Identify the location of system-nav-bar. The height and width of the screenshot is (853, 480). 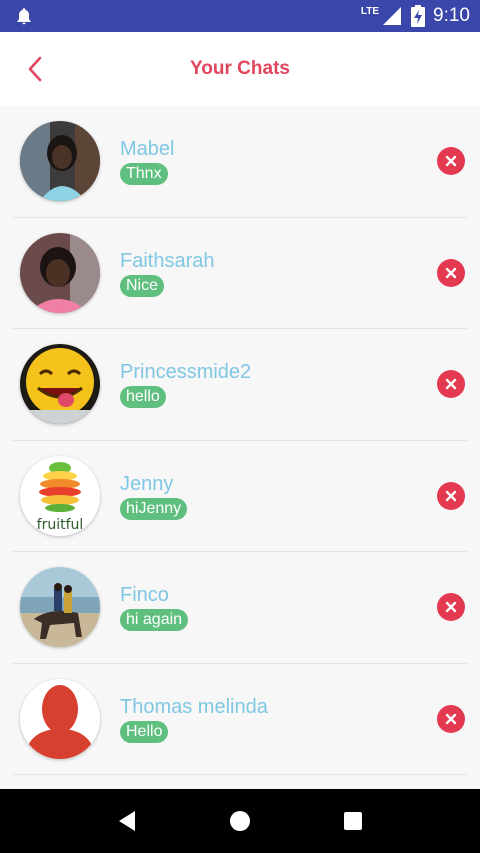
(240, 821).